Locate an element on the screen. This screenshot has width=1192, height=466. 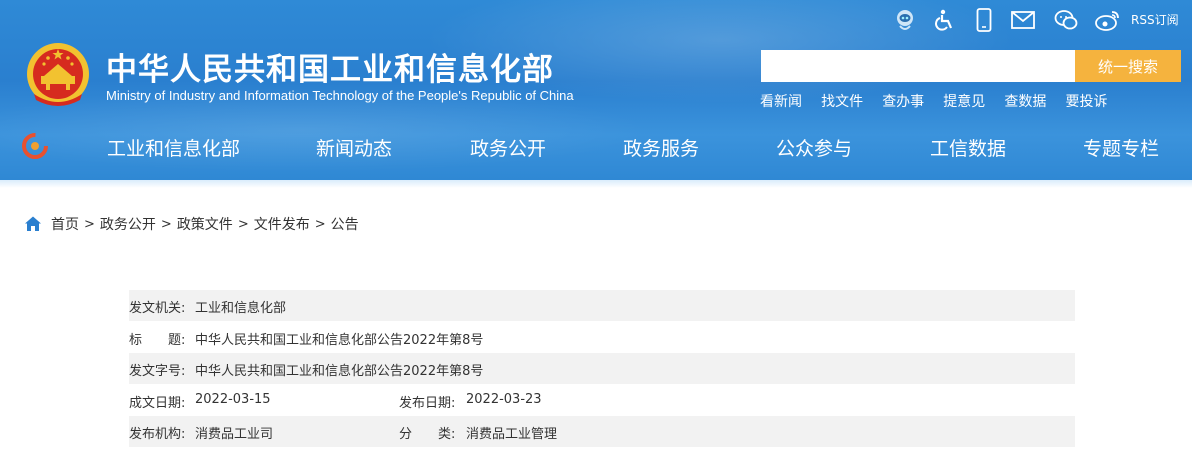
info-row-issuer: 发文机关: 工业和信息化部 is located at coordinates (602, 305).